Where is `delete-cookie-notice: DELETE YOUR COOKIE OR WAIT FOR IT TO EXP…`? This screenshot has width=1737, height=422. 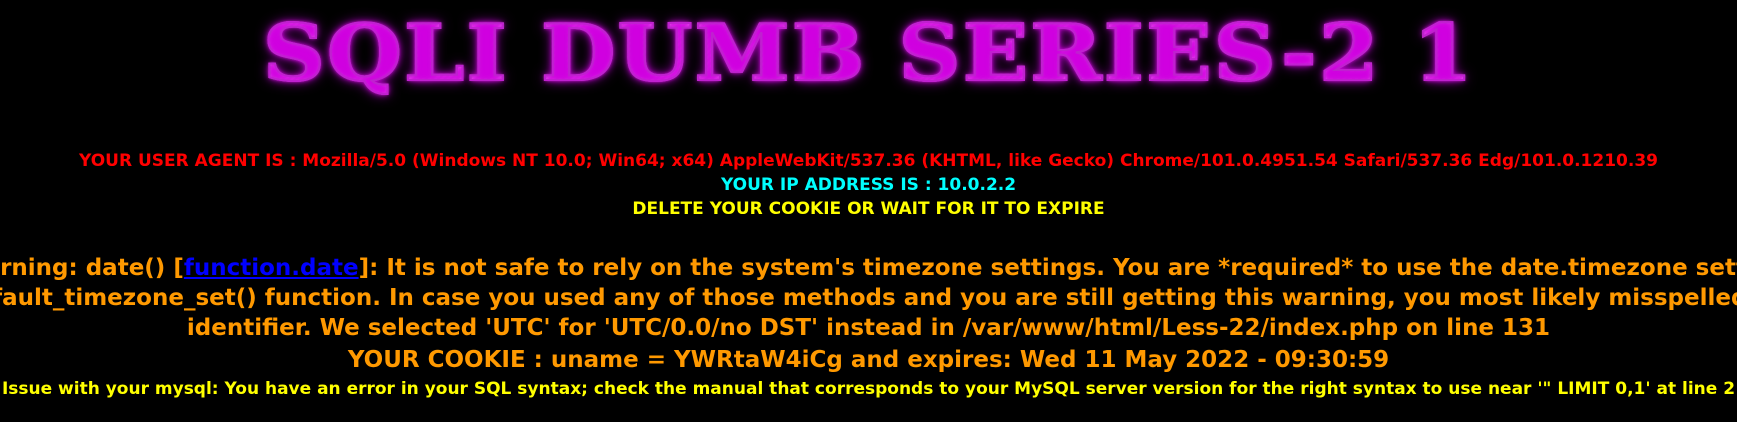 delete-cookie-notice: DELETE YOUR COOKIE OR WAIT FOR IT TO EXP… is located at coordinates (868, 209).